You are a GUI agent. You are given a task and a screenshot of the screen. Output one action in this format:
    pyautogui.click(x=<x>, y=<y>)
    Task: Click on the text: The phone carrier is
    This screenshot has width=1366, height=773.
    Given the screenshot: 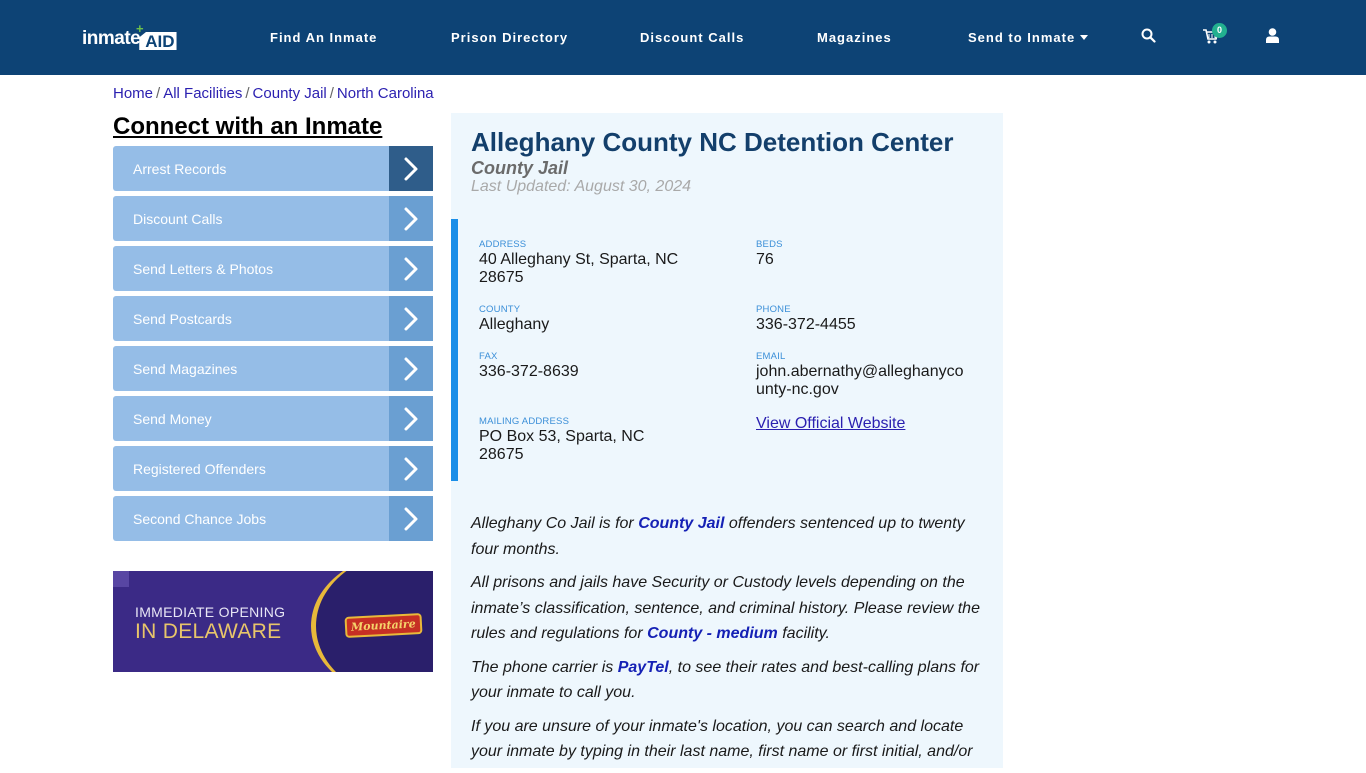 What is the action you would take?
    pyautogui.click(x=544, y=667)
    